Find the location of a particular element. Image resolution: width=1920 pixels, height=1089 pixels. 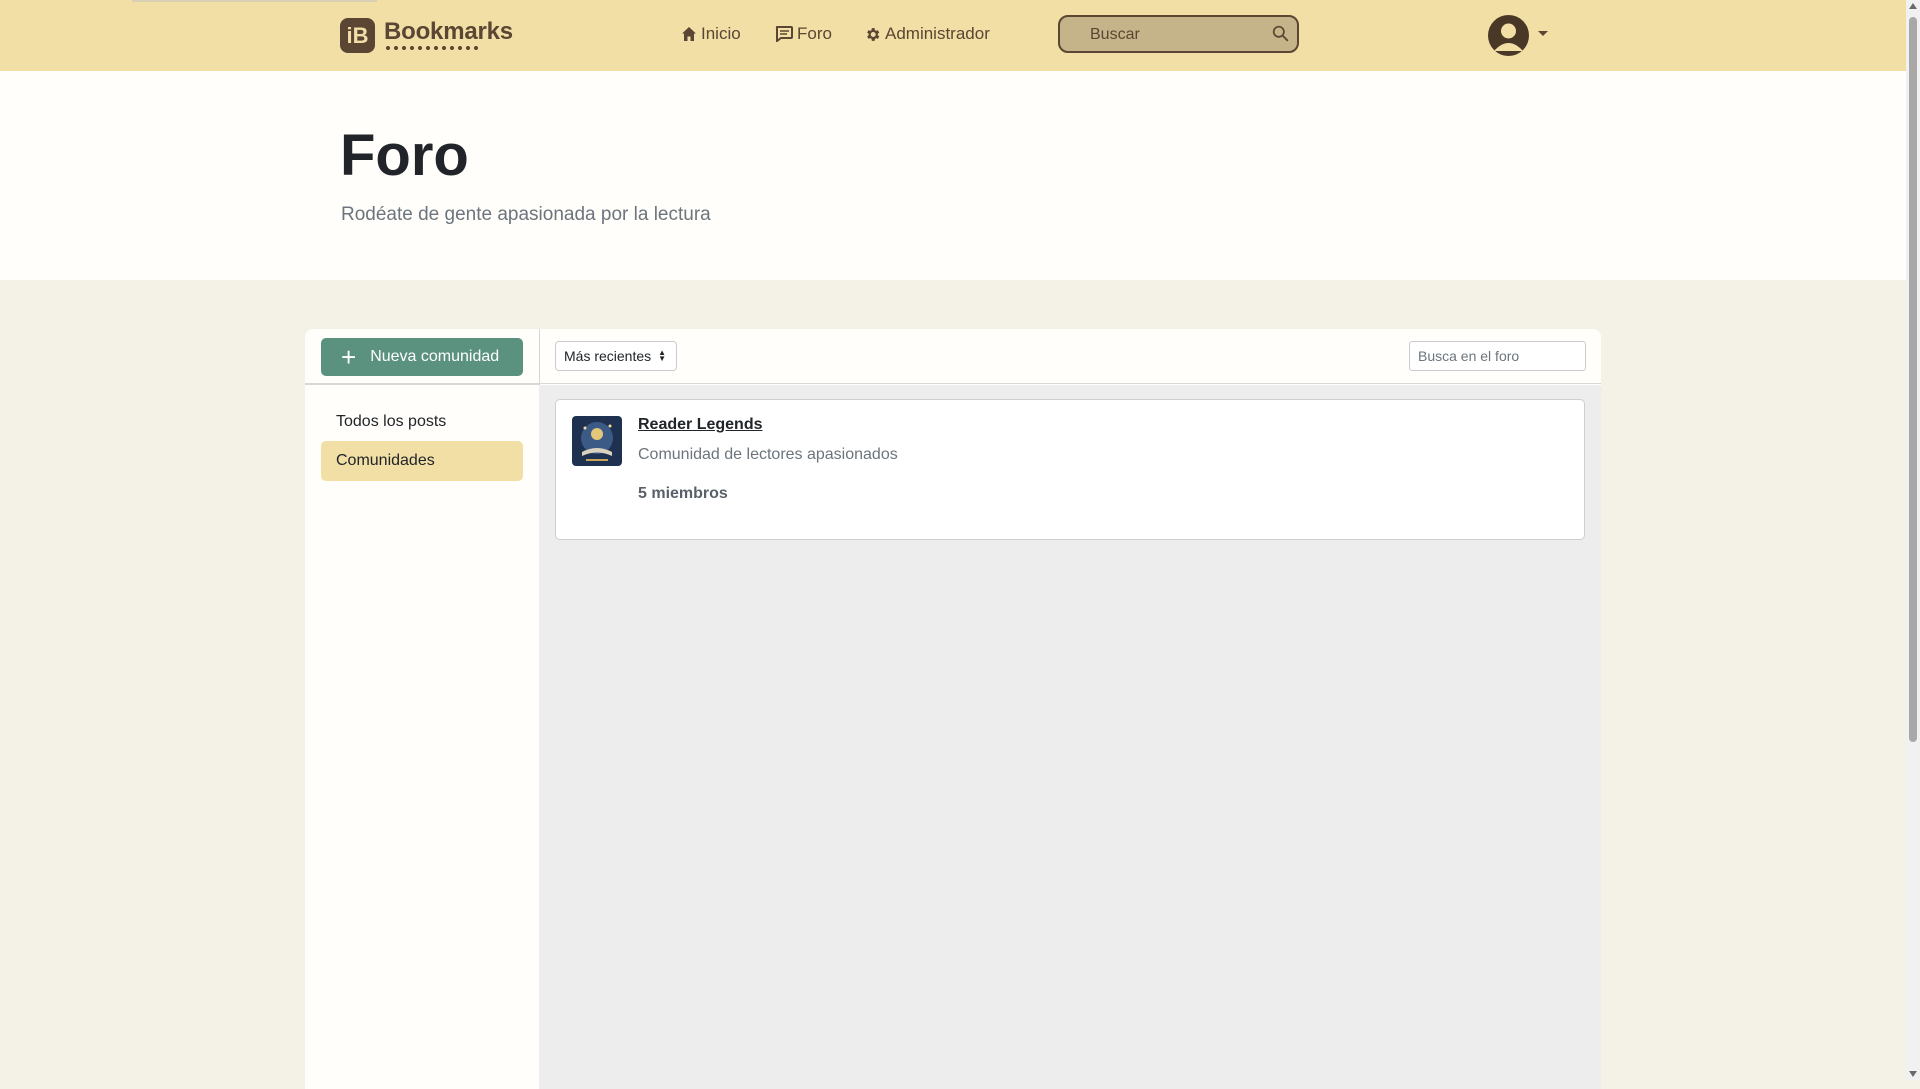

select-arrows-icon: ▲ ▼ is located at coordinates (662, 355).